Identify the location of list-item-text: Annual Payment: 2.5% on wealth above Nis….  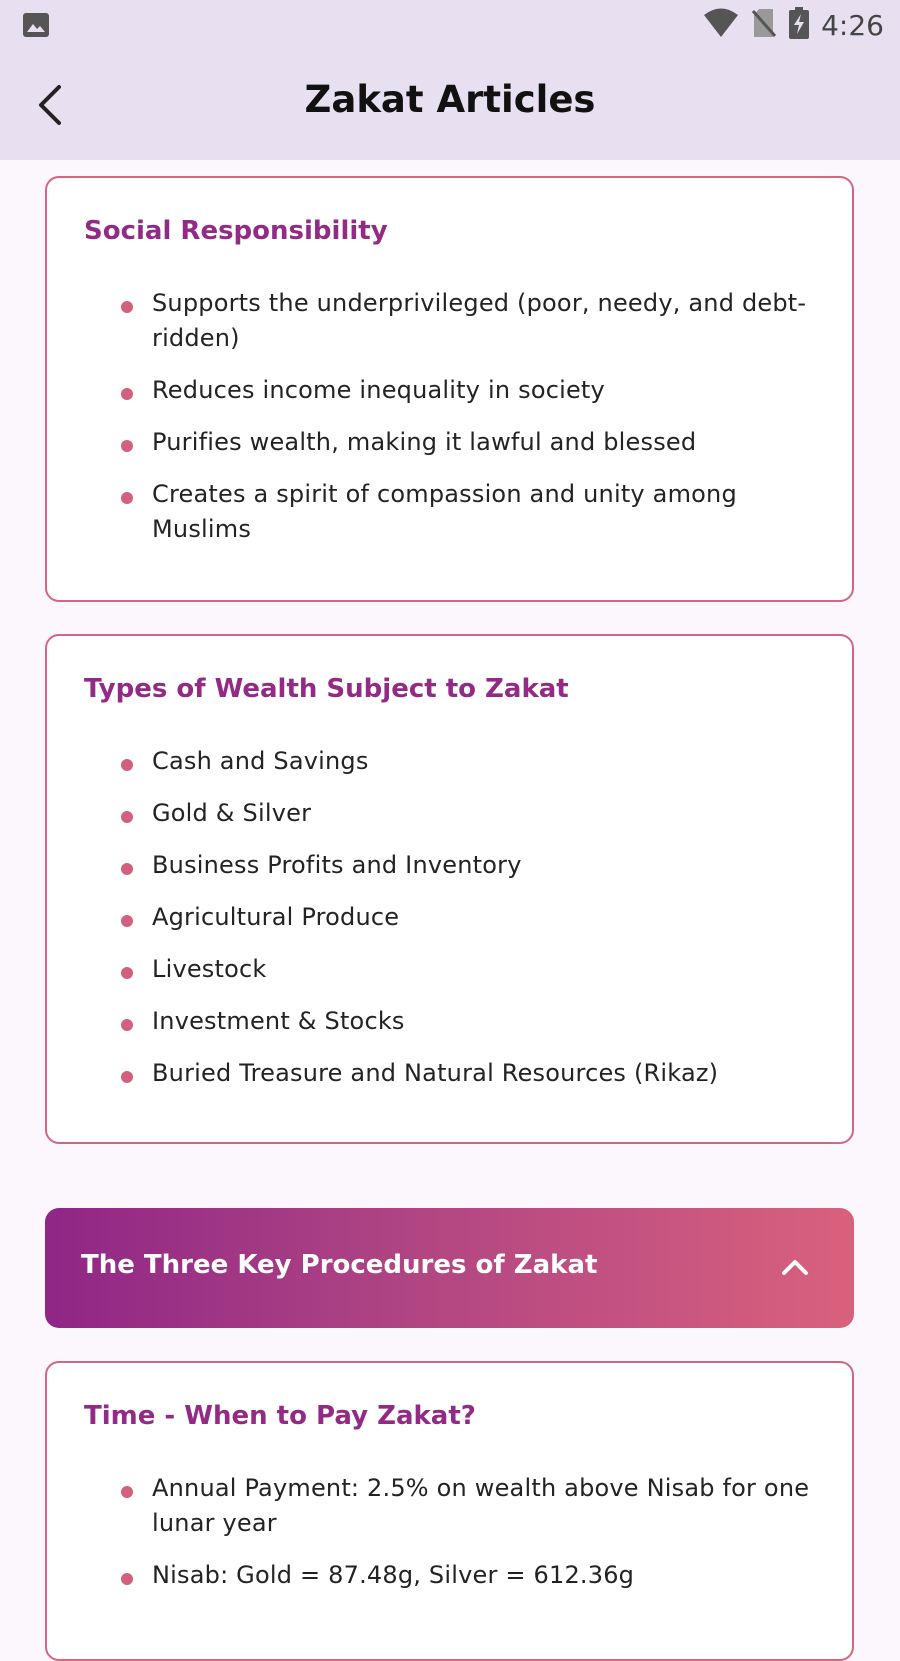
(481, 1505).